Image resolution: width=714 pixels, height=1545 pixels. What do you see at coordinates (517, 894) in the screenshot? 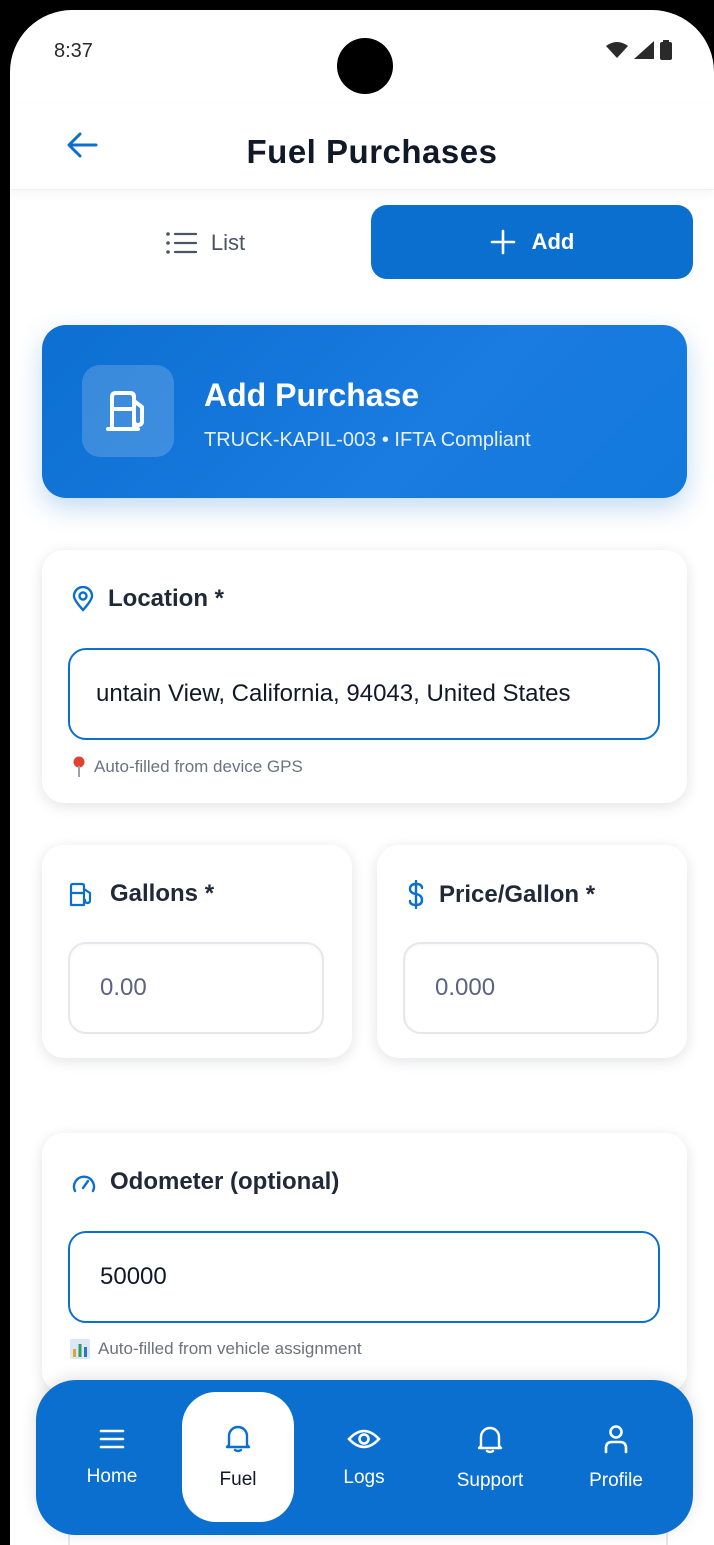
I see `price-label-text: Price/Gallon *` at bounding box center [517, 894].